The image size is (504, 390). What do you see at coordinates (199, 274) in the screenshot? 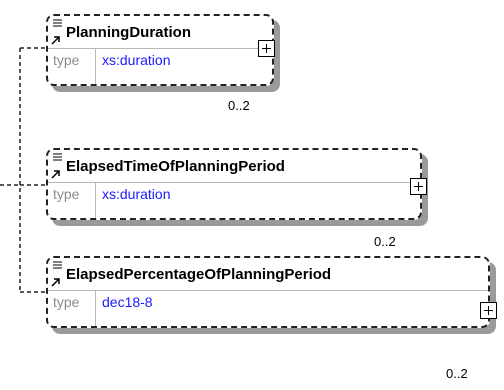
I see `element-name: ElapsedPercentageOfPlanningPeriod` at bounding box center [199, 274].